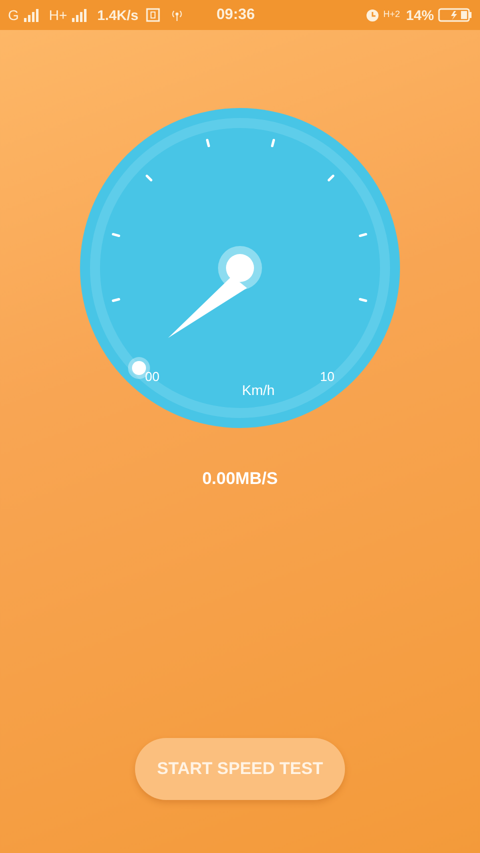  I want to click on battery-percent: 14%, so click(420, 15).